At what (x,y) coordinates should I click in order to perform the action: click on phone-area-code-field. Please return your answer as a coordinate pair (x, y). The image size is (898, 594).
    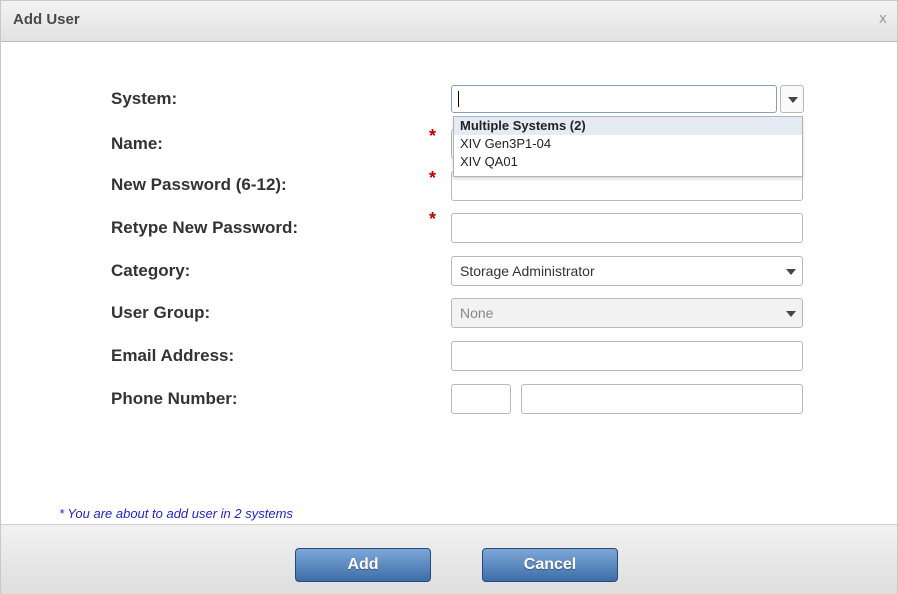
    Looking at the image, I should click on (481, 399).